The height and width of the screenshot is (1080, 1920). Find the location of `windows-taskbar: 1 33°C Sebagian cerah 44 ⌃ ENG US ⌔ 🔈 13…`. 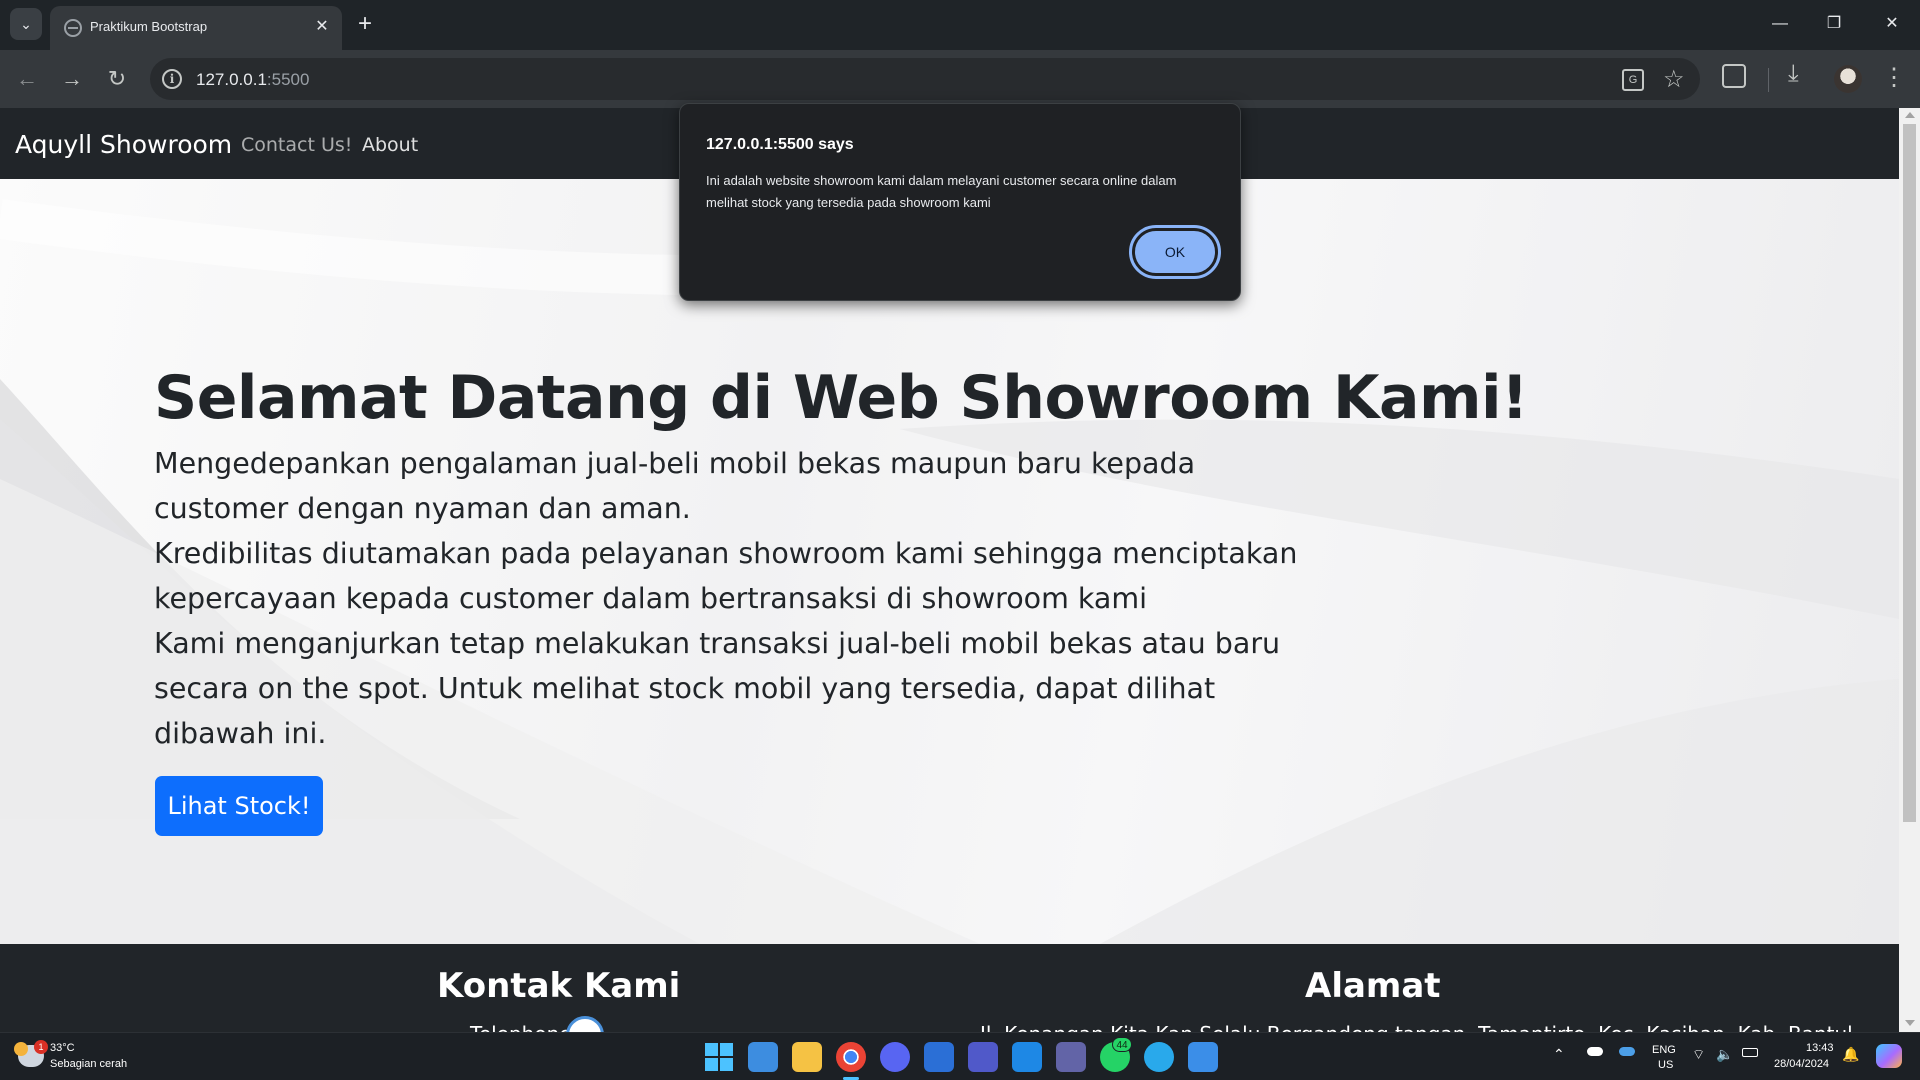

windows-taskbar: 1 33°C Sebagian cerah 44 ⌃ ENG US ⌔ 🔈 13… is located at coordinates (960, 1056).